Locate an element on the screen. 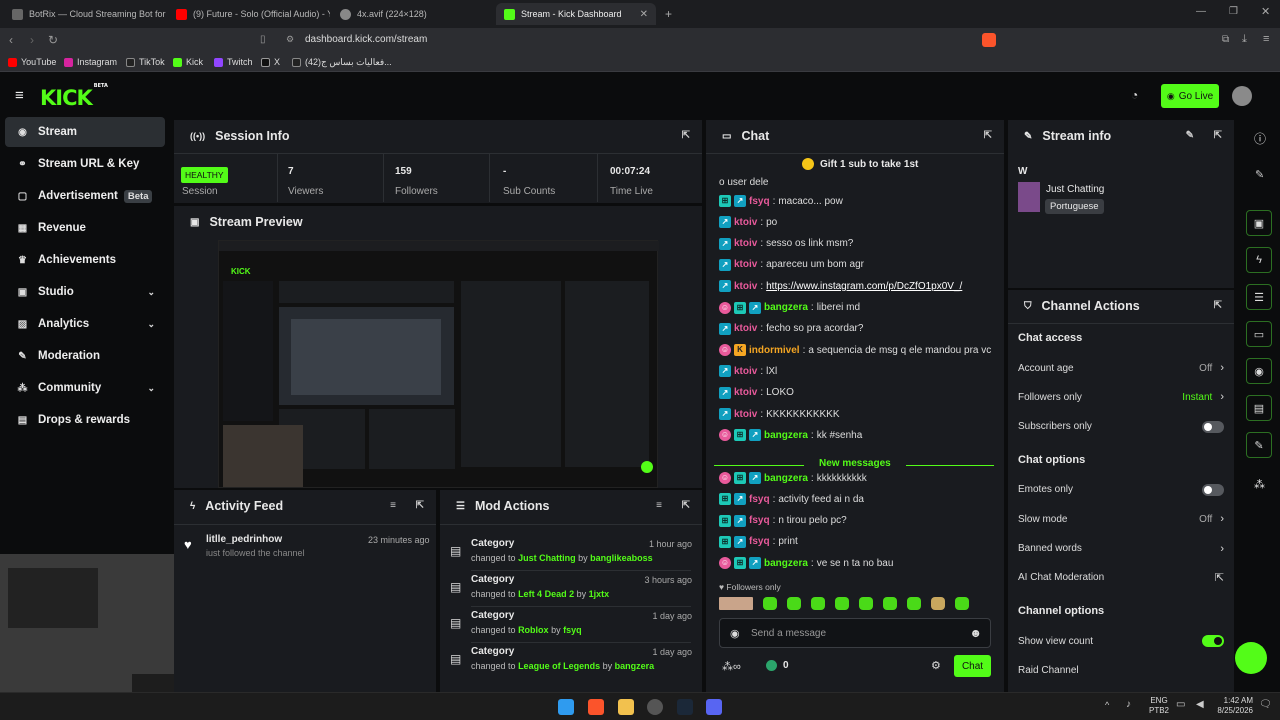 This screenshot has width=1280, height=720. sidebar-item-stream-url-key: ⚭ Stream URL & Key is located at coordinates (85, 164).